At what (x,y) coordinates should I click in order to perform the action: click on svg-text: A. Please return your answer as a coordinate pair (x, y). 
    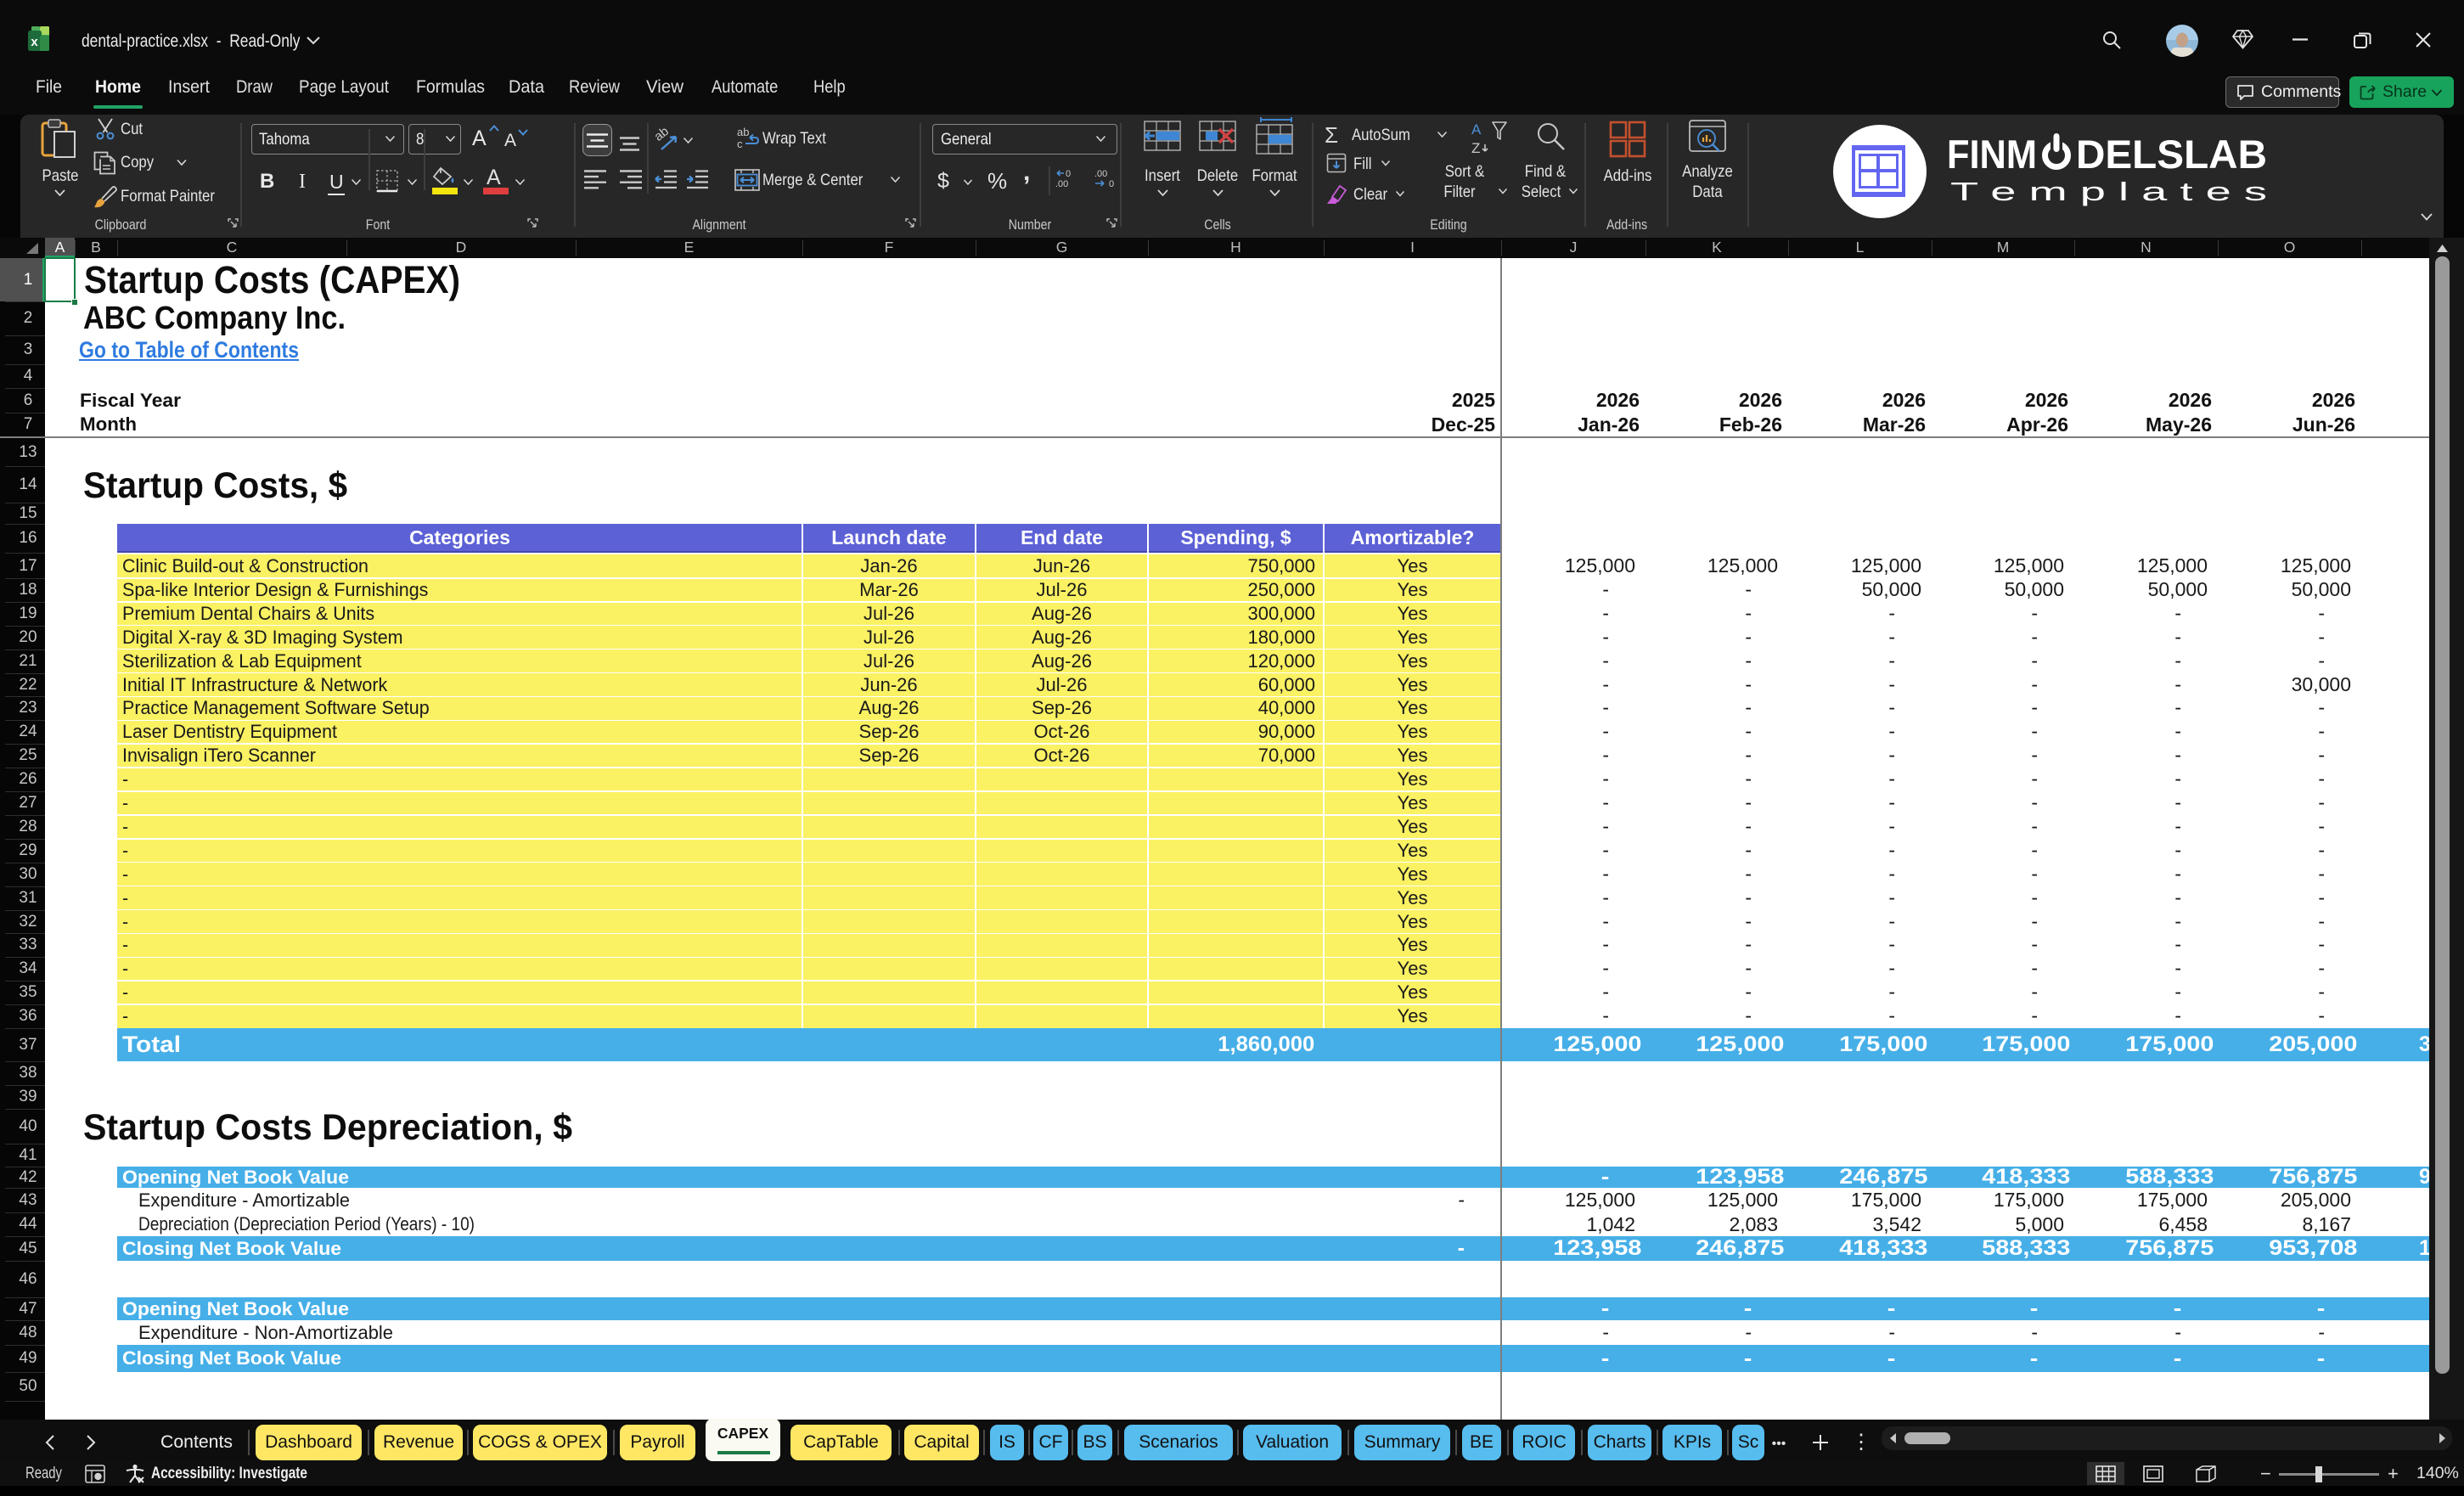
    Looking at the image, I should click on (1476, 129).